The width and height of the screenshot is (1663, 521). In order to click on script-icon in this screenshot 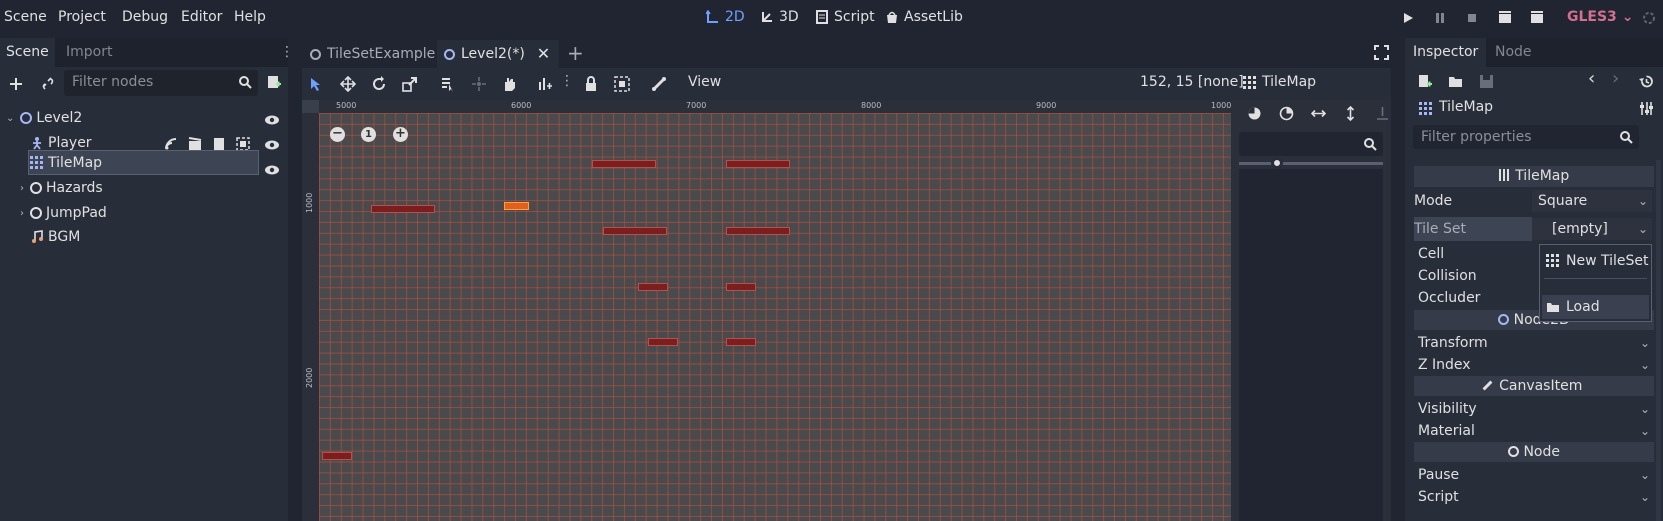, I will do `click(219, 144)`.